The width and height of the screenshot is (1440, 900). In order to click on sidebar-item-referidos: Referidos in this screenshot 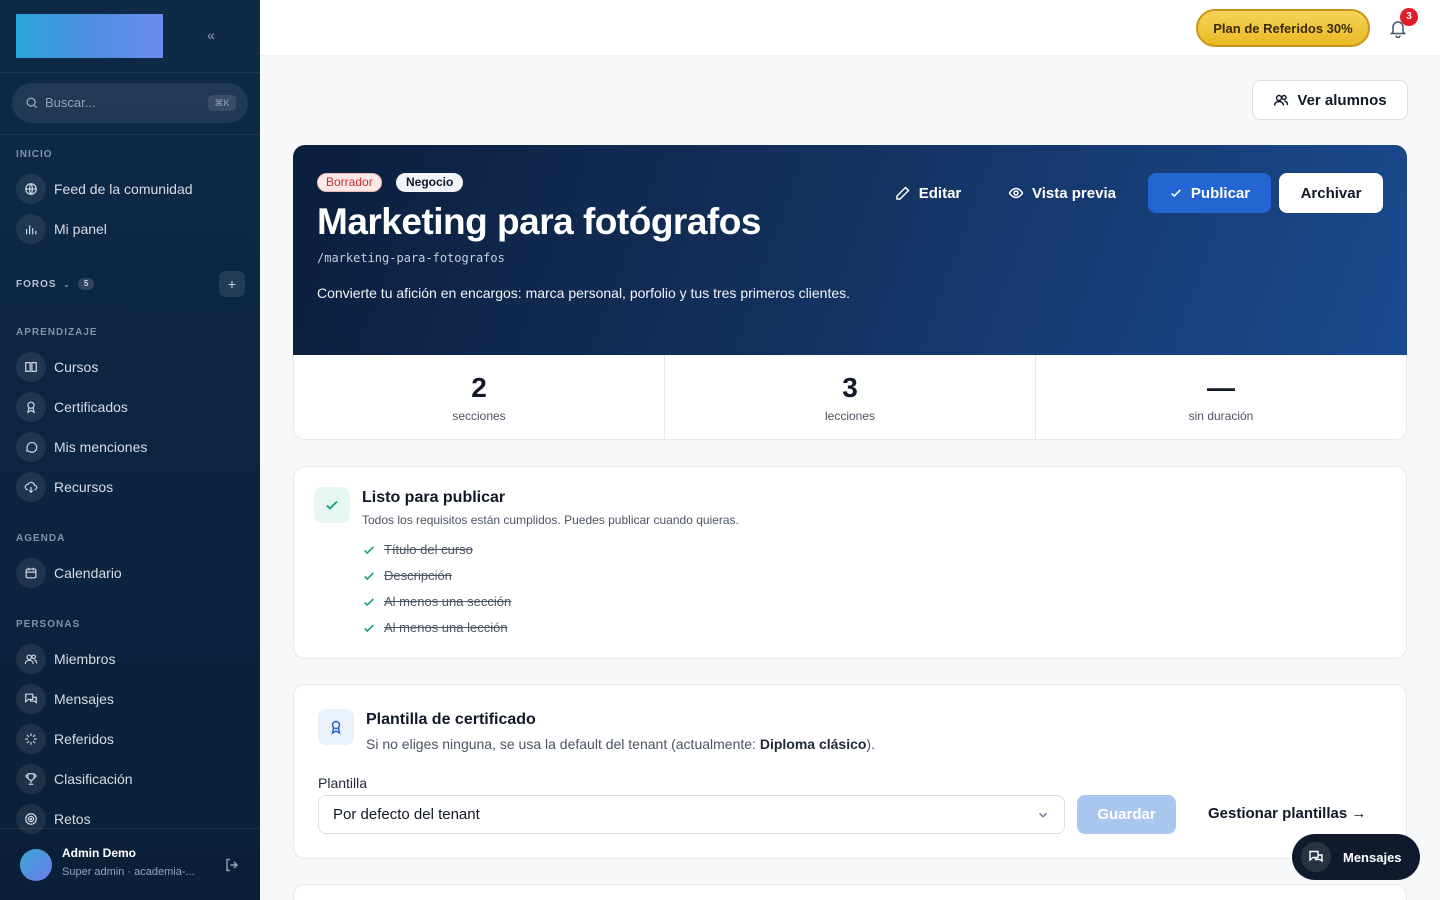, I will do `click(131, 739)`.